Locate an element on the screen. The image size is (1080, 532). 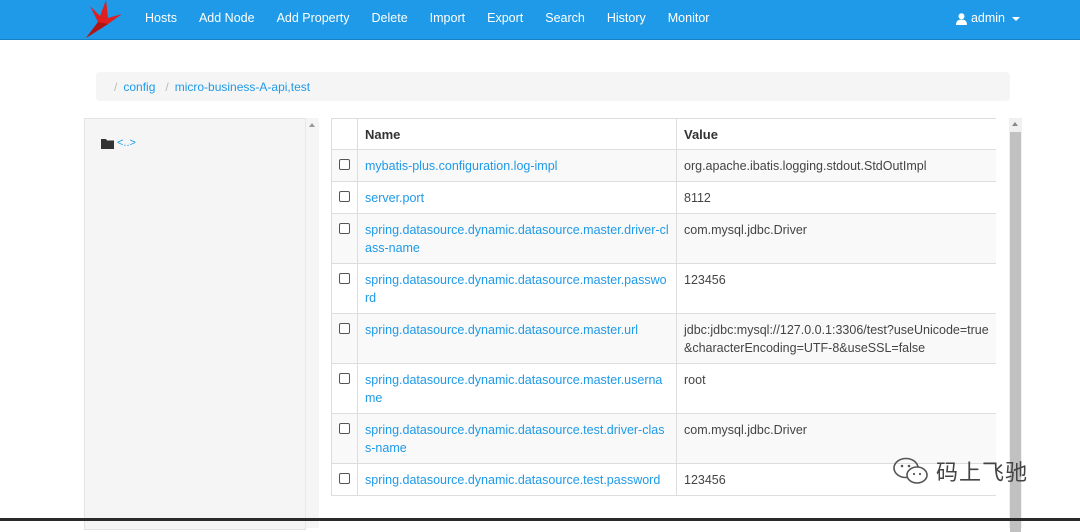
name-cell: mybatis-plus.configuration.log-impl is located at coordinates (517, 165).